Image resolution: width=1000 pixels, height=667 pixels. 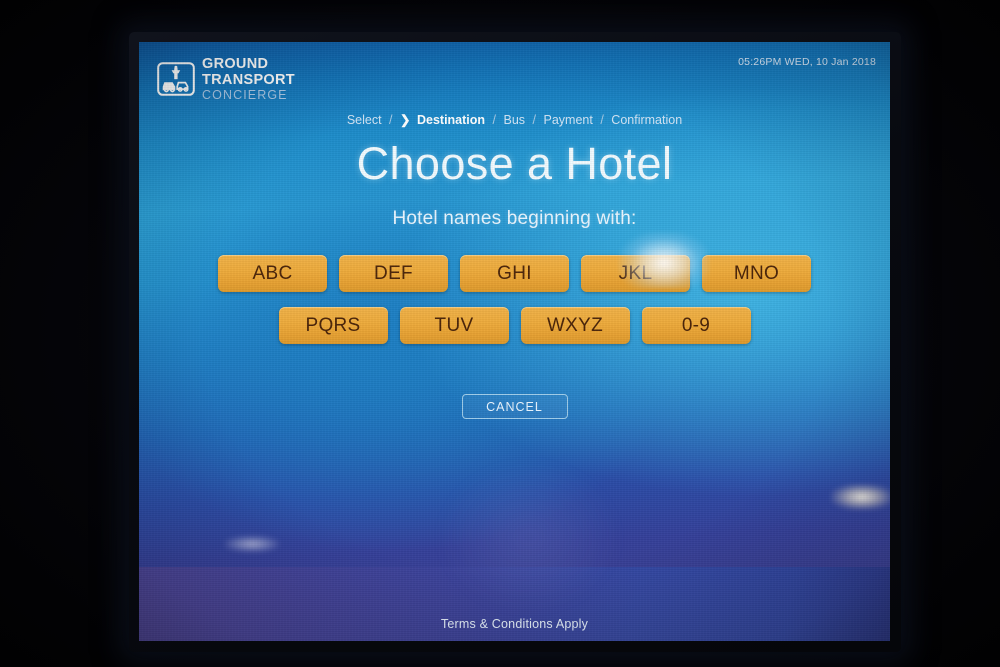 I want to click on letter-group-button-mno: MNO, so click(x=756, y=273).